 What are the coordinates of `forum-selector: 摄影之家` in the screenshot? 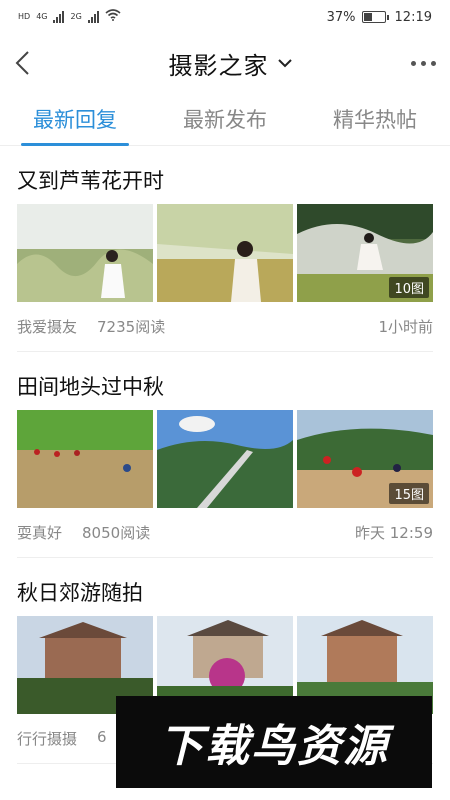 It's located at (231, 63).